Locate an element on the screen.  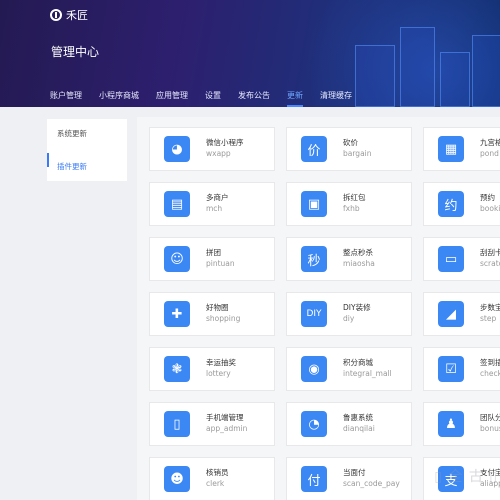
plugin-card: 秒 整点秒杀 miaosha is located at coordinates (349, 259).